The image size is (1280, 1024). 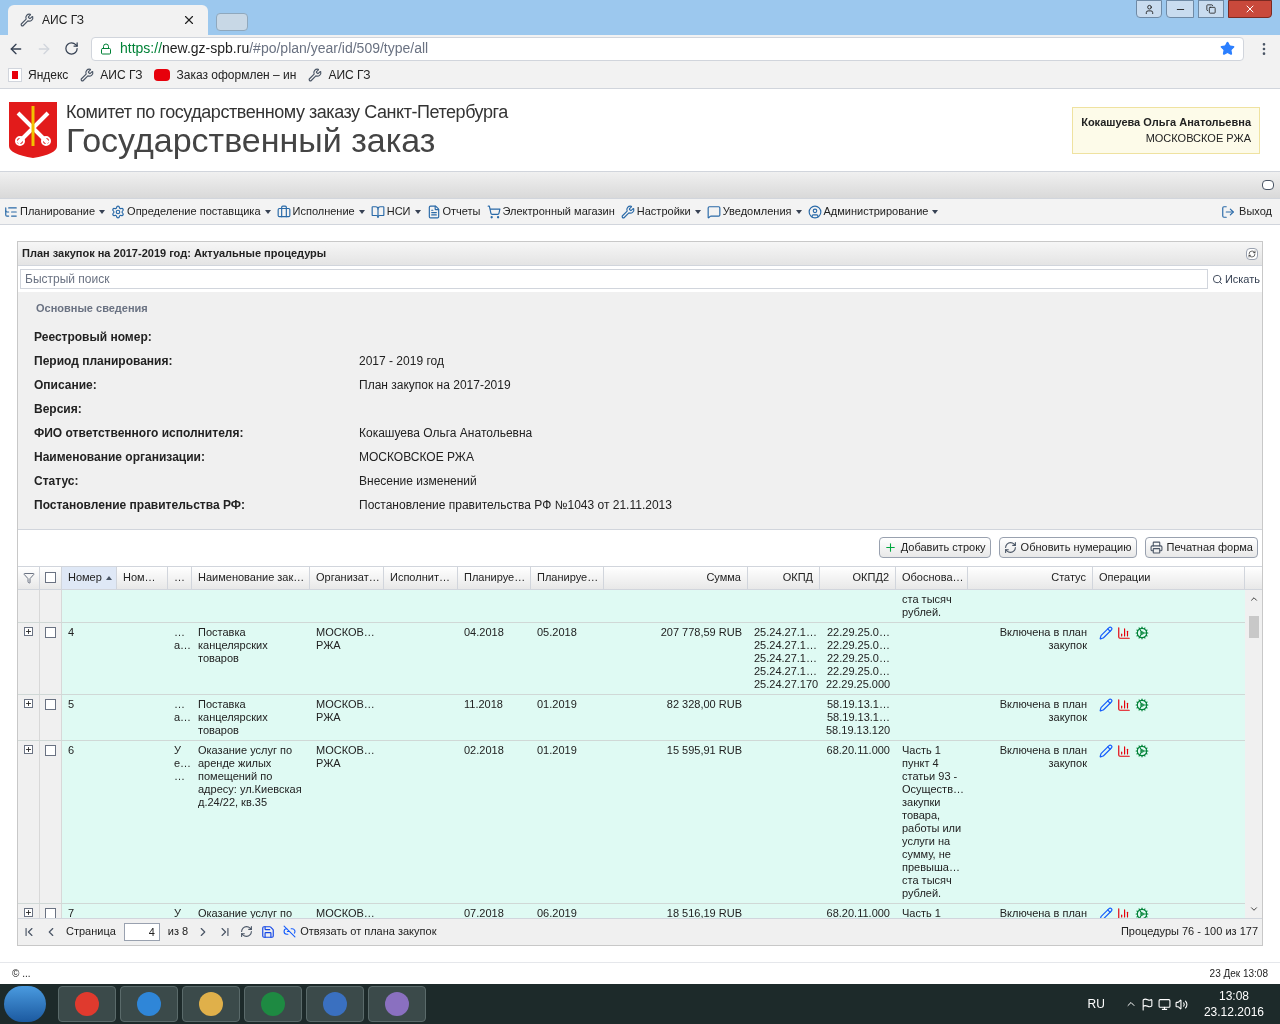 What do you see at coordinates (189, 20) in the screenshot?
I see `close-icon` at bounding box center [189, 20].